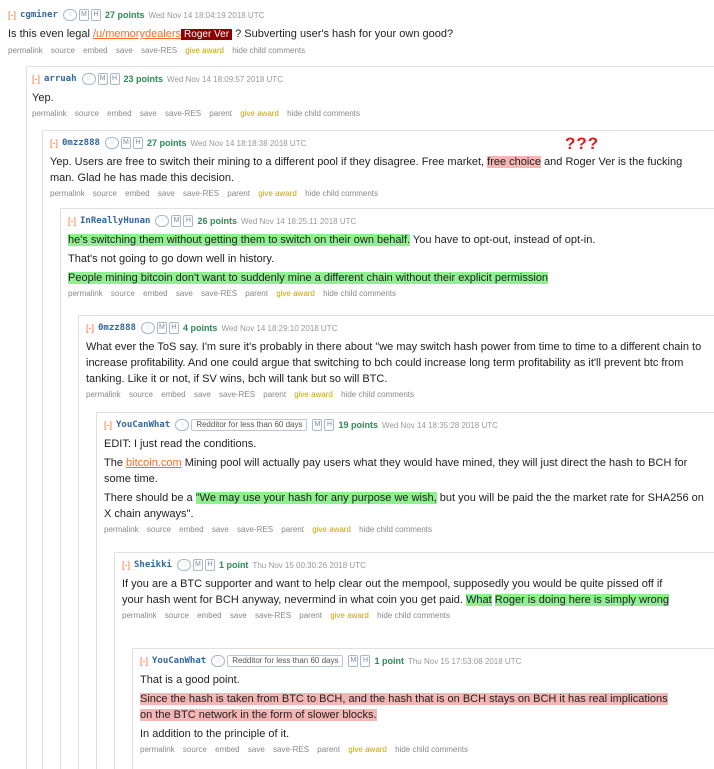  Describe the element at coordinates (154, 463) in the screenshot. I see `external-link: bitcoin.com` at that location.